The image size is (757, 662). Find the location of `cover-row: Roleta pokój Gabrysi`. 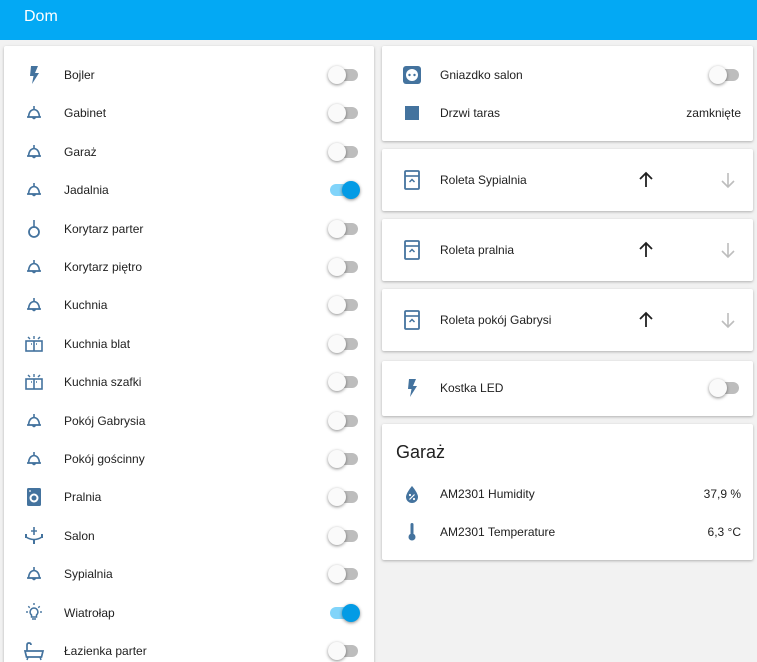

cover-row: Roleta pokój Gabrysi is located at coordinates (567, 320).